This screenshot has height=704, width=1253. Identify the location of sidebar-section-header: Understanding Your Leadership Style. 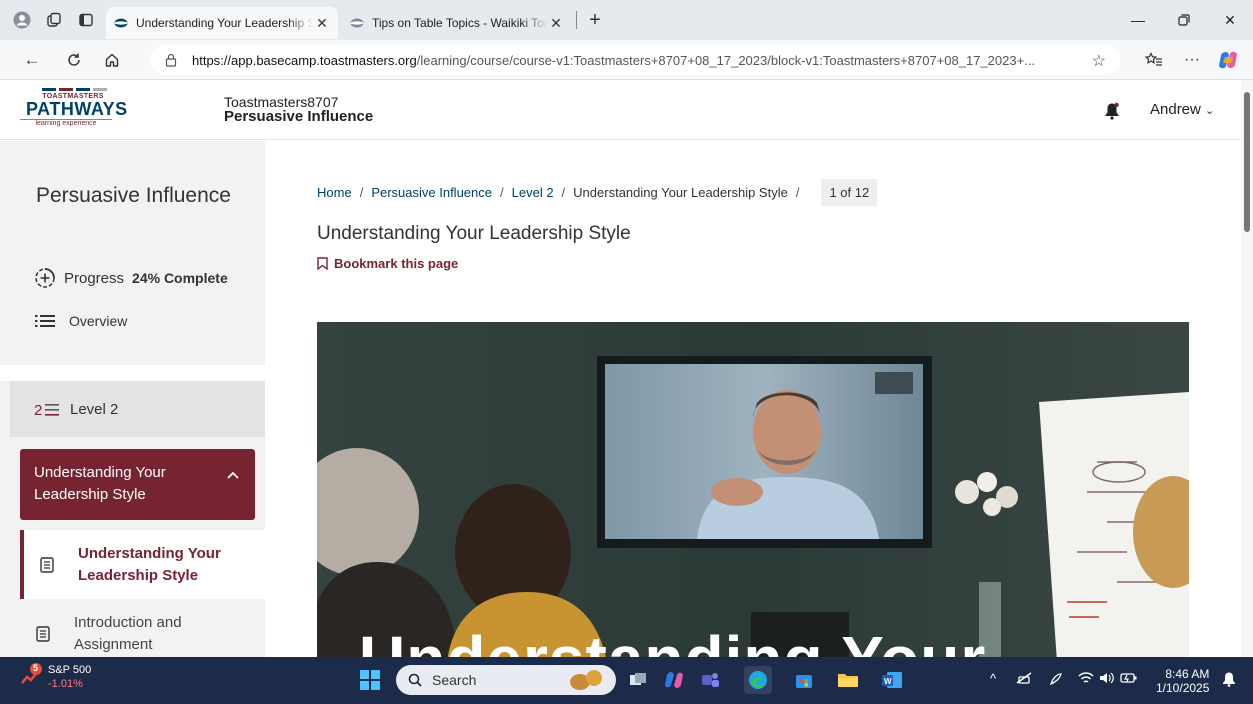
(137, 484).